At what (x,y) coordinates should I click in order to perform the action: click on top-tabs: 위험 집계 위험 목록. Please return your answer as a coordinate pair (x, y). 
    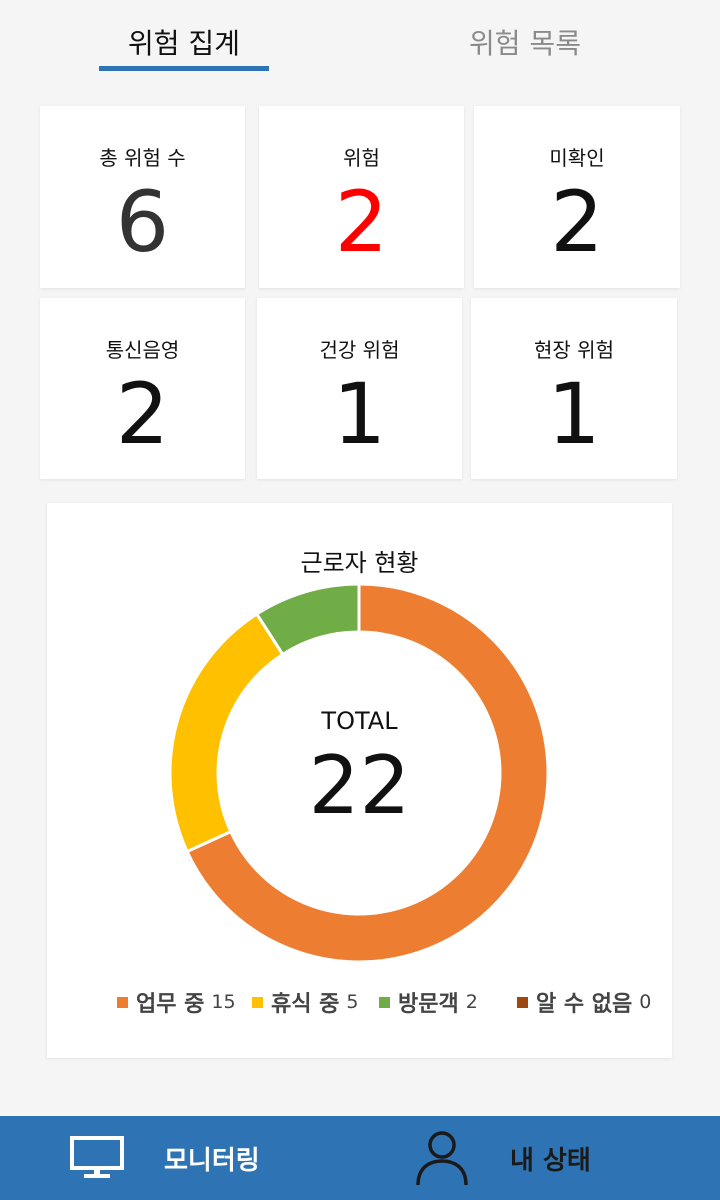
    Looking at the image, I should click on (360, 39).